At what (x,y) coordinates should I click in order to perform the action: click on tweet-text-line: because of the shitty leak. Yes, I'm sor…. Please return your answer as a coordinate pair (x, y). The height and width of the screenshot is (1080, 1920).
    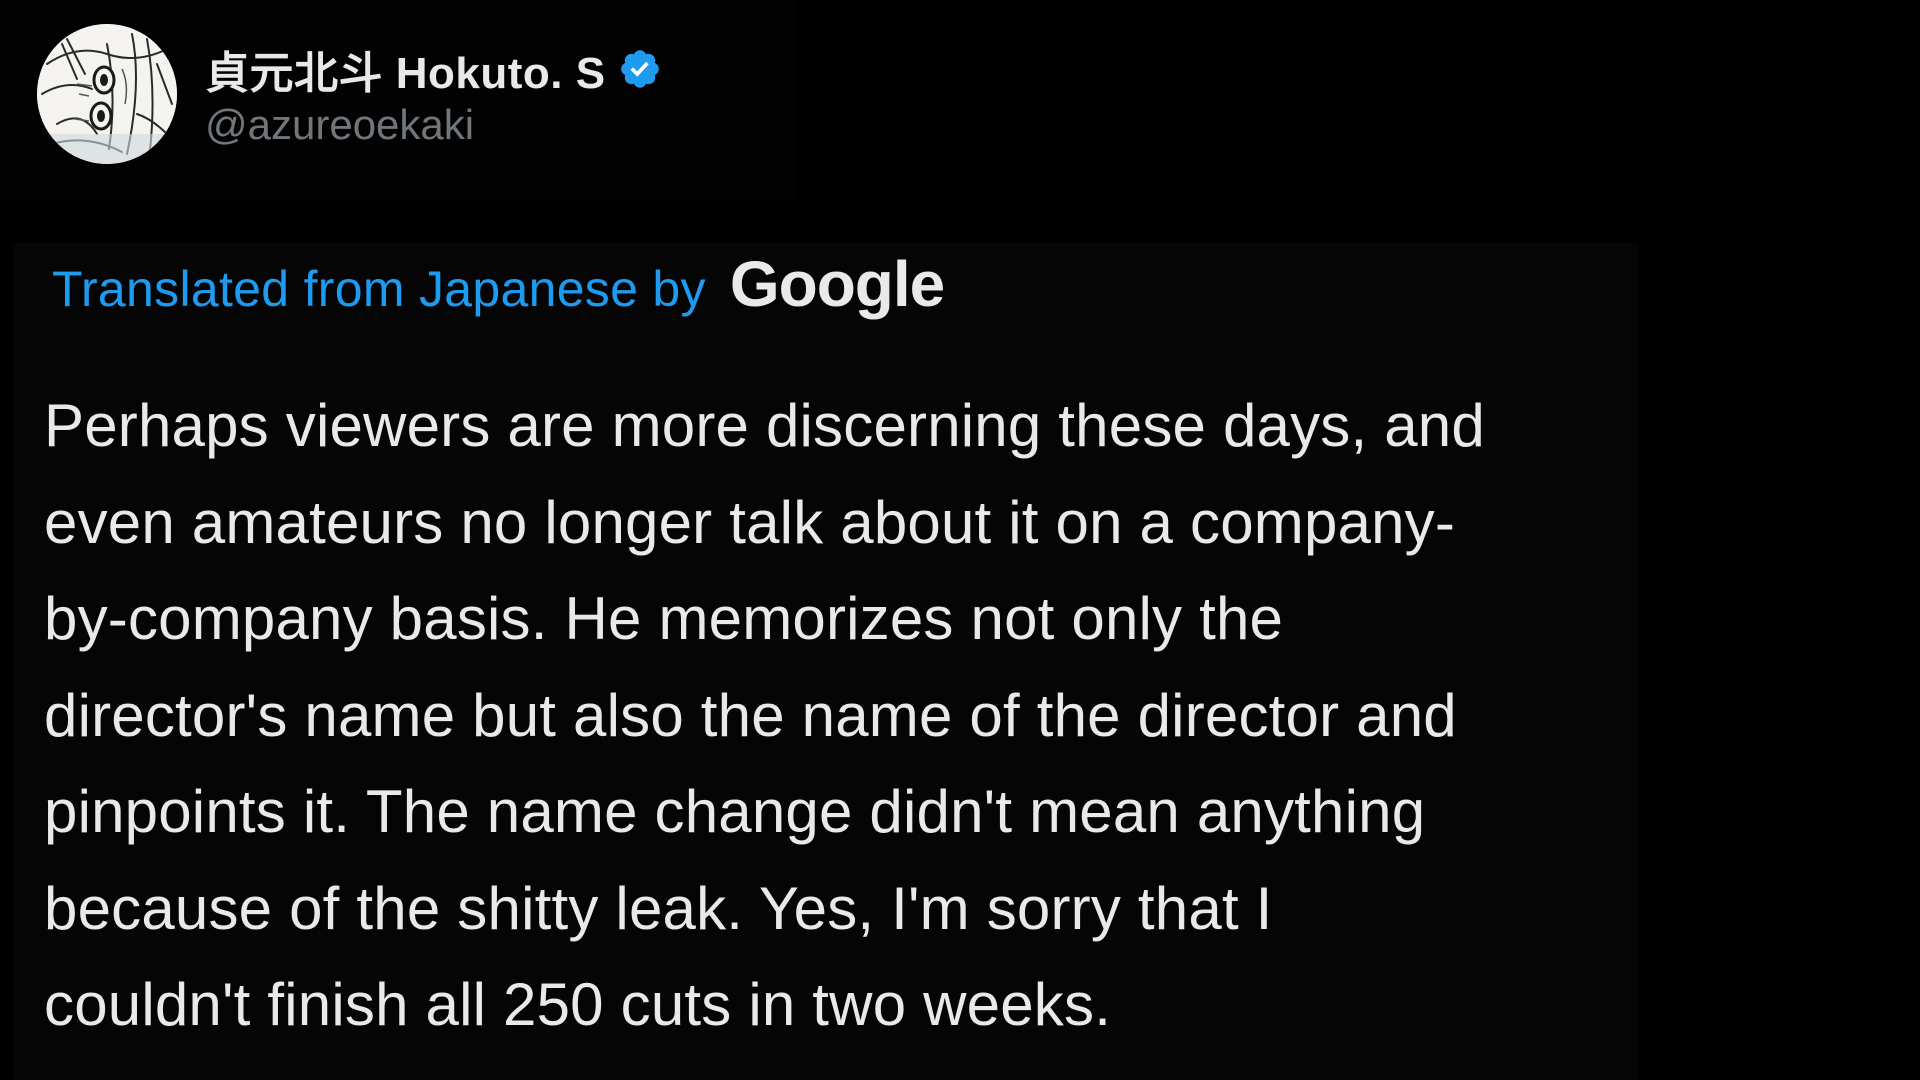
    Looking at the image, I should click on (658, 908).